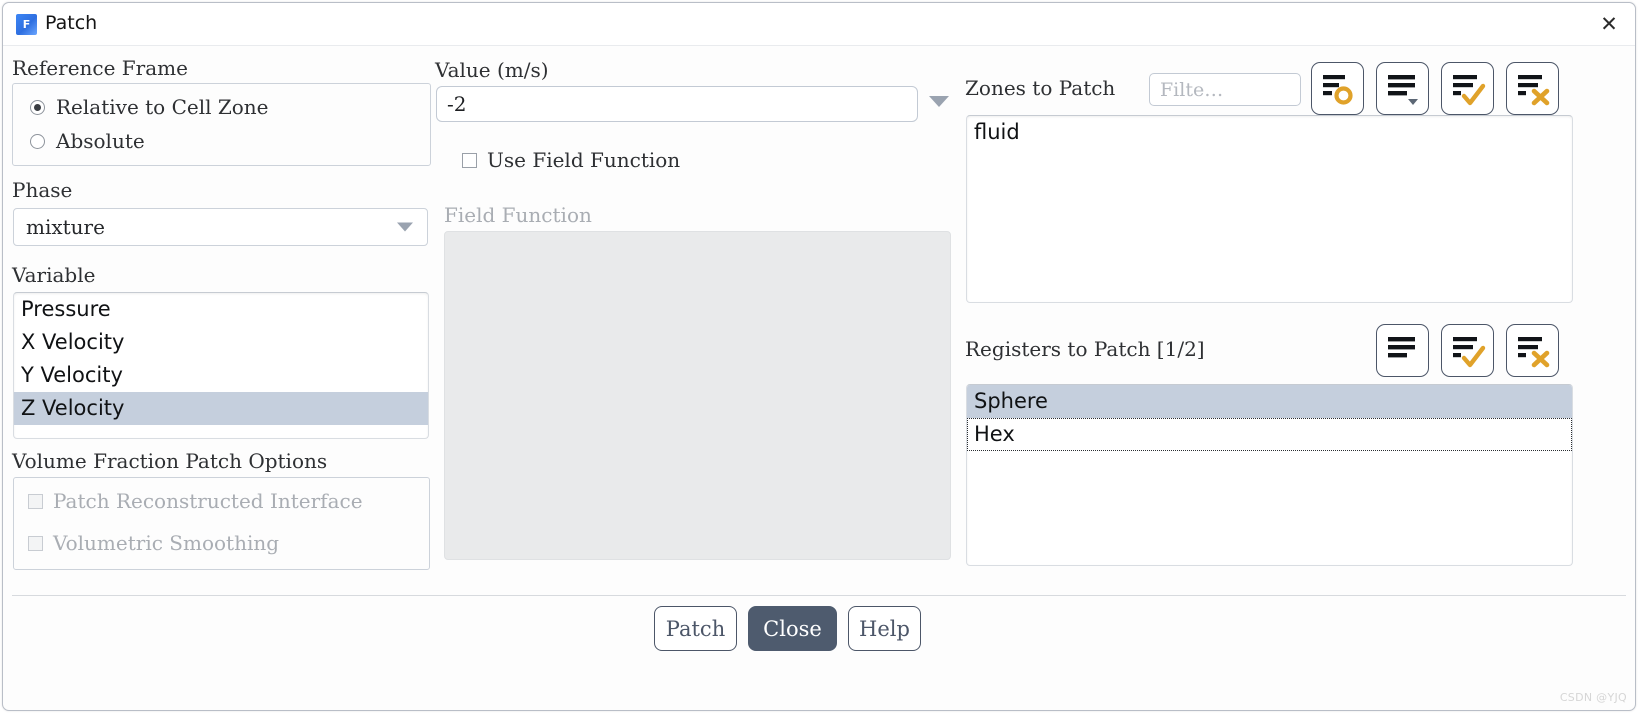 The width and height of the screenshot is (1638, 713). What do you see at coordinates (584, 160) in the screenshot?
I see `checkbox-label: Use Field Function` at bounding box center [584, 160].